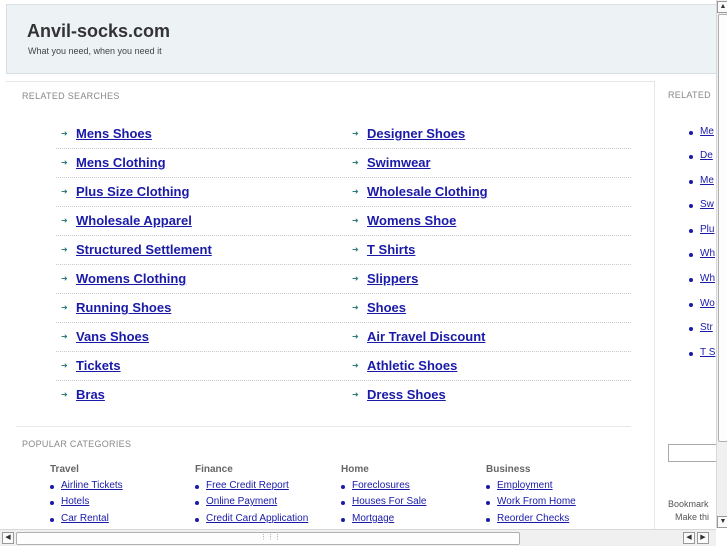  Describe the element at coordinates (134, 220) in the screenshot. I see `related-link: Wholesale Apparel` at that location.